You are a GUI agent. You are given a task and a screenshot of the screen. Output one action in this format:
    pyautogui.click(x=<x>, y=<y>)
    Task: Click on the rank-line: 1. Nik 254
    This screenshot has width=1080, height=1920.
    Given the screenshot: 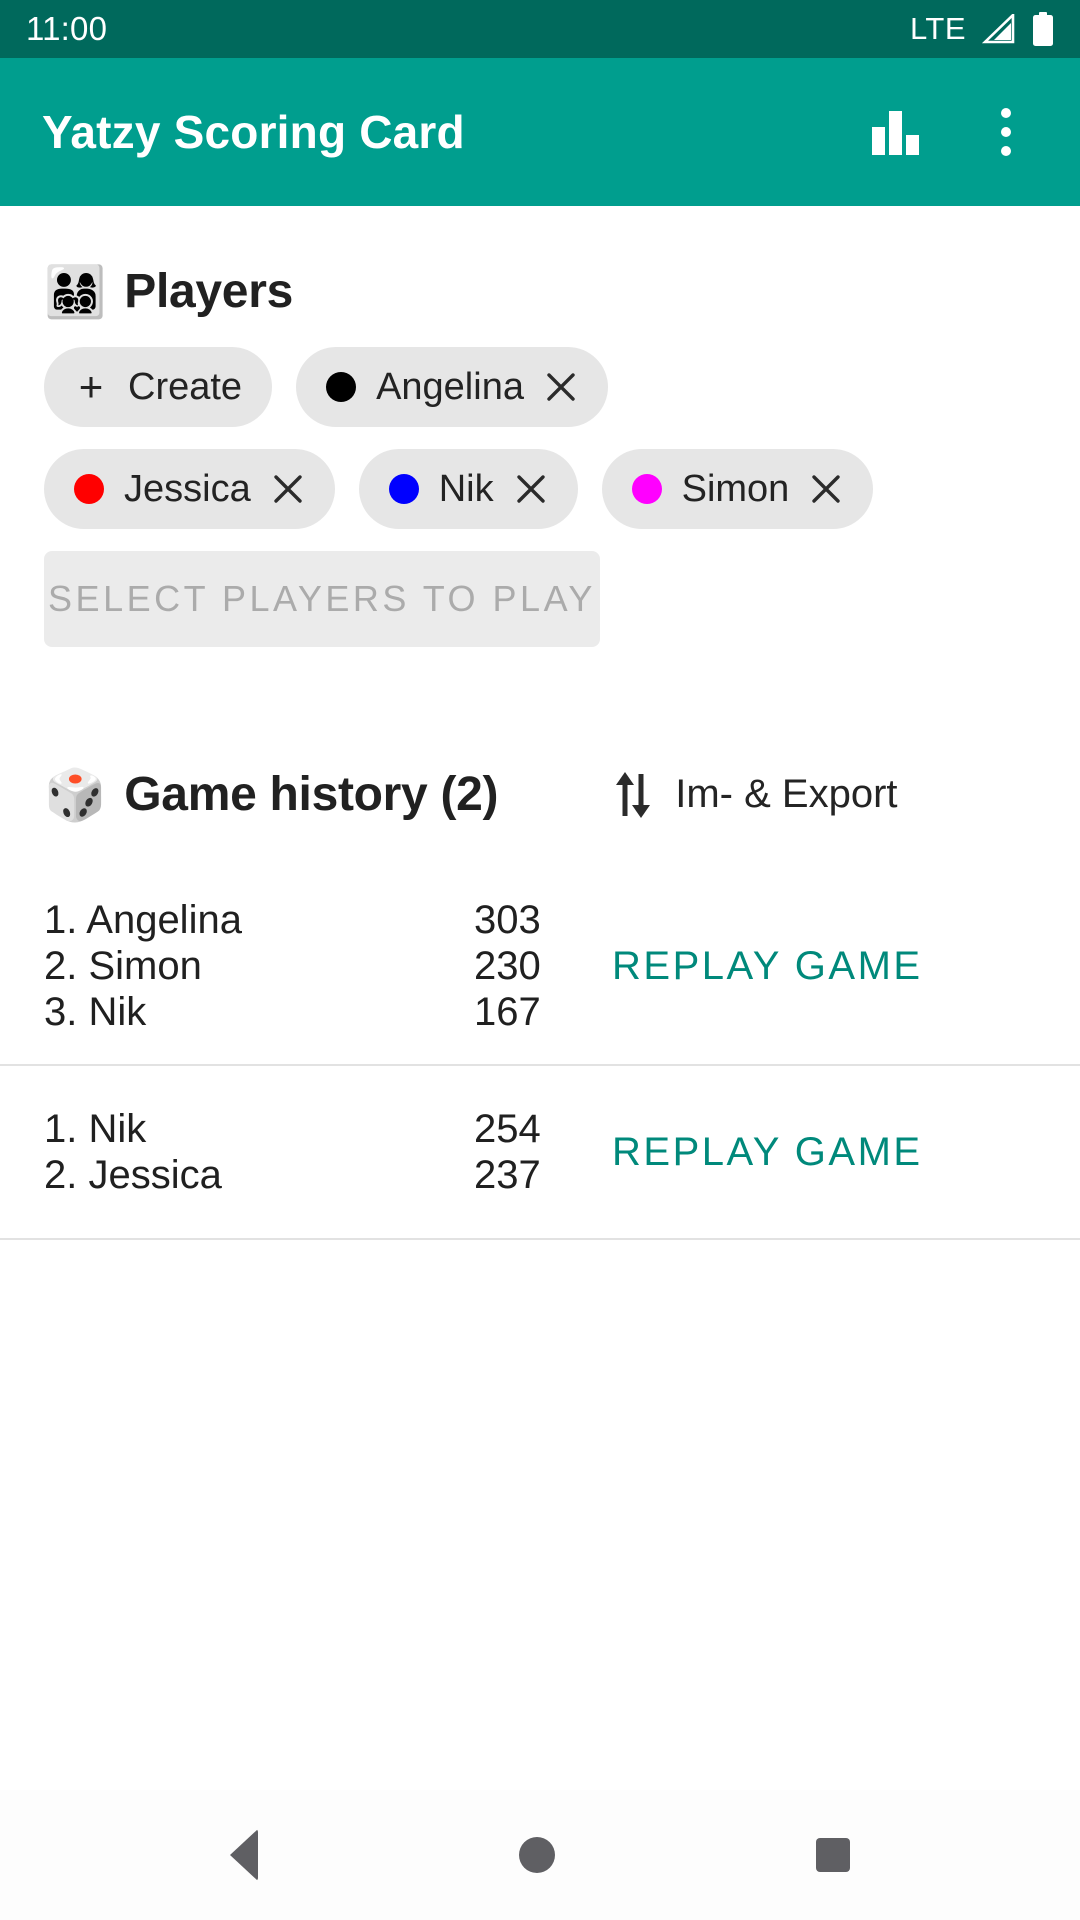 What is the action you would take?
    pyautogui.click(x=304, y=1129)
    